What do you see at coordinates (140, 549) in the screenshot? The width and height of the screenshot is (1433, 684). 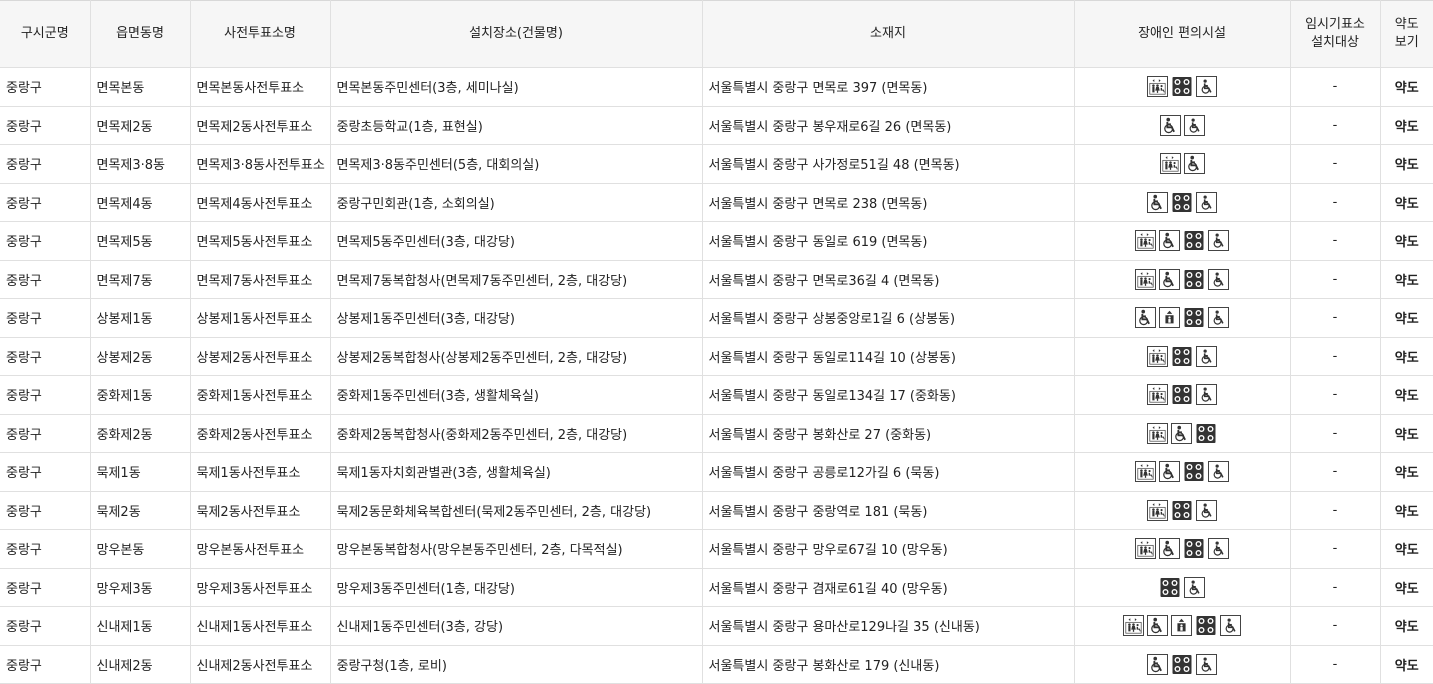 I see `cell-dong: 망우본동` at bounding box center [140, 549].